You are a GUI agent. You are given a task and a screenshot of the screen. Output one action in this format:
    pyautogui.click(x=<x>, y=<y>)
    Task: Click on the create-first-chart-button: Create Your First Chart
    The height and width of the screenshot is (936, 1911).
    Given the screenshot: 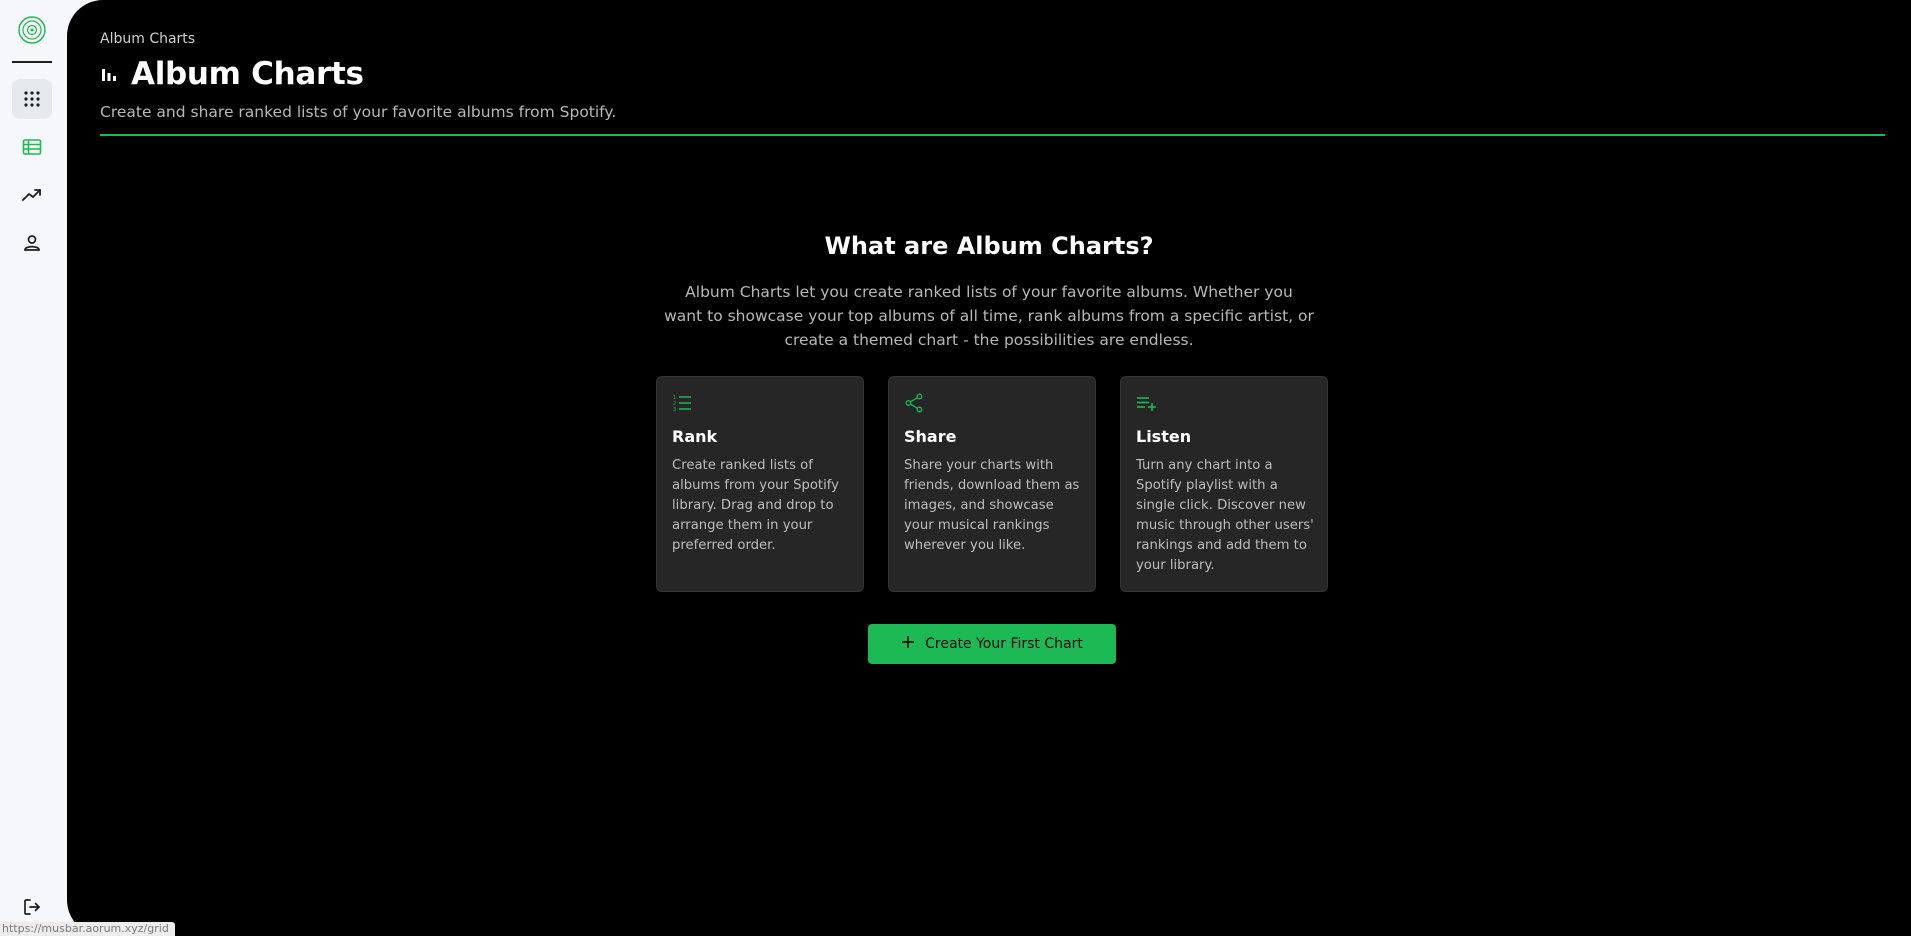 What is the action you would take?
    pyautogui.click(x=992, y=644)
    